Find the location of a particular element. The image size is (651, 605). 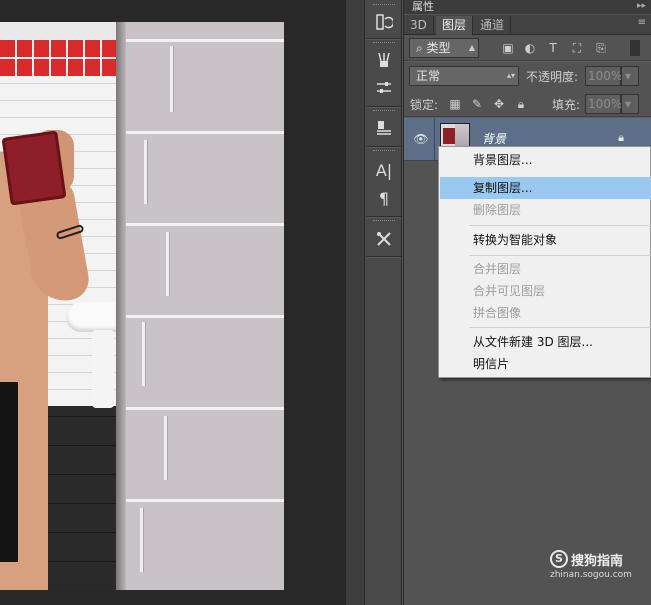

panel-titlebar: 属性 ▸▸ is located at coordinates (527, 7).